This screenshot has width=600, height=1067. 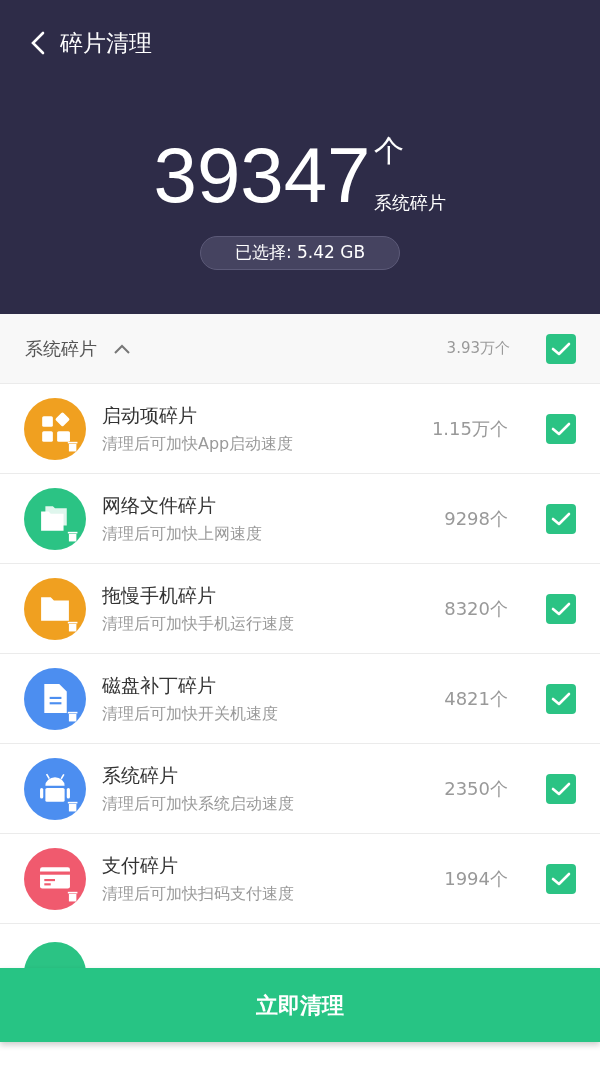 I want to click on row-count: 8320个, so click(x=476, y=609).